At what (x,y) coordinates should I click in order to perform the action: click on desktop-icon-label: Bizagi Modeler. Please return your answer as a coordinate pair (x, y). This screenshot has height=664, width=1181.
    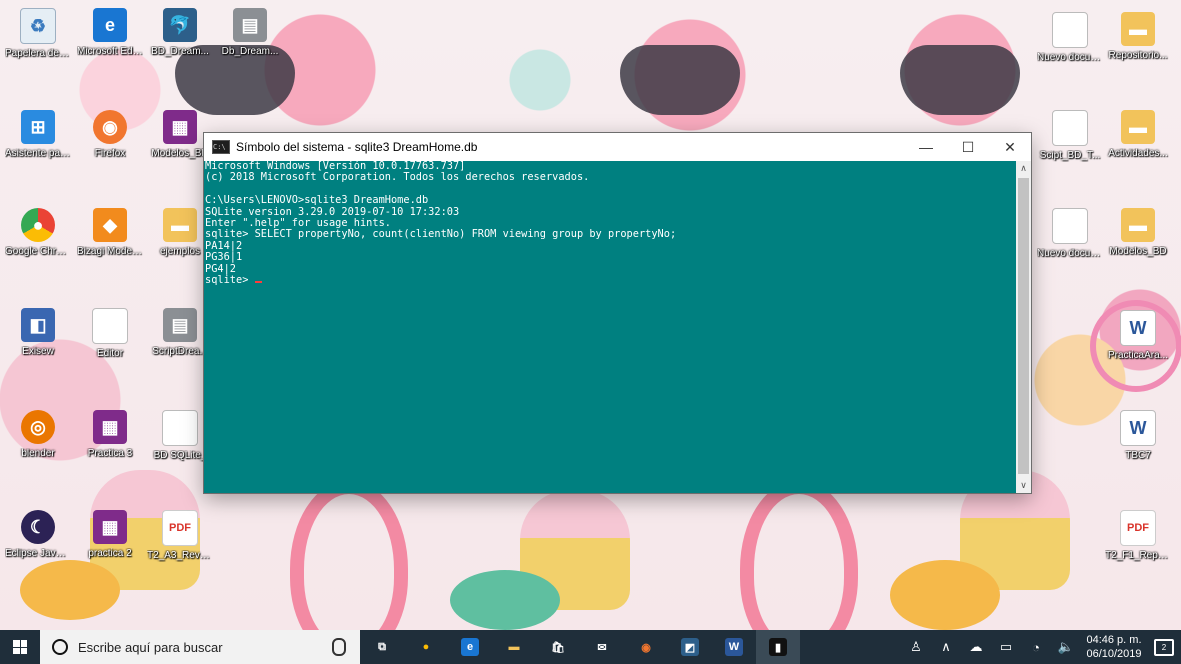
    Looking at the image, I should click on (110, 251).